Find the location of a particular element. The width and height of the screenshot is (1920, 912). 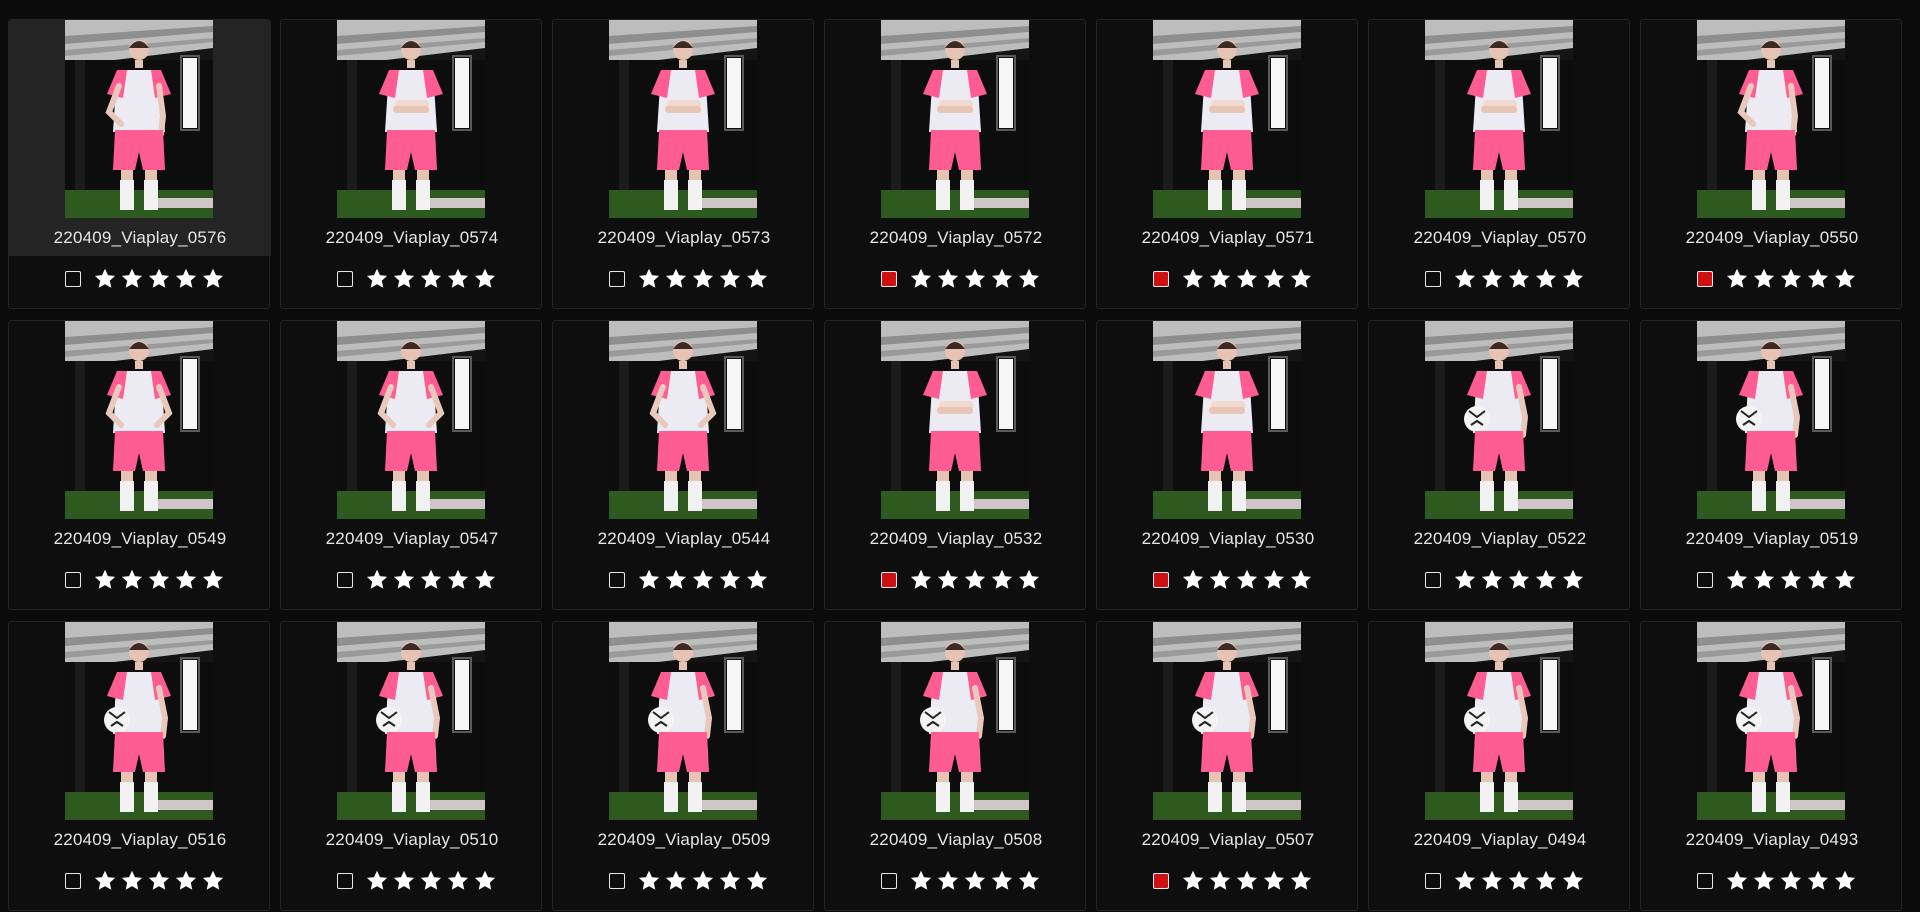

photo-card: 220409_Viaplay_0508 is located at coordinates (955, 766).